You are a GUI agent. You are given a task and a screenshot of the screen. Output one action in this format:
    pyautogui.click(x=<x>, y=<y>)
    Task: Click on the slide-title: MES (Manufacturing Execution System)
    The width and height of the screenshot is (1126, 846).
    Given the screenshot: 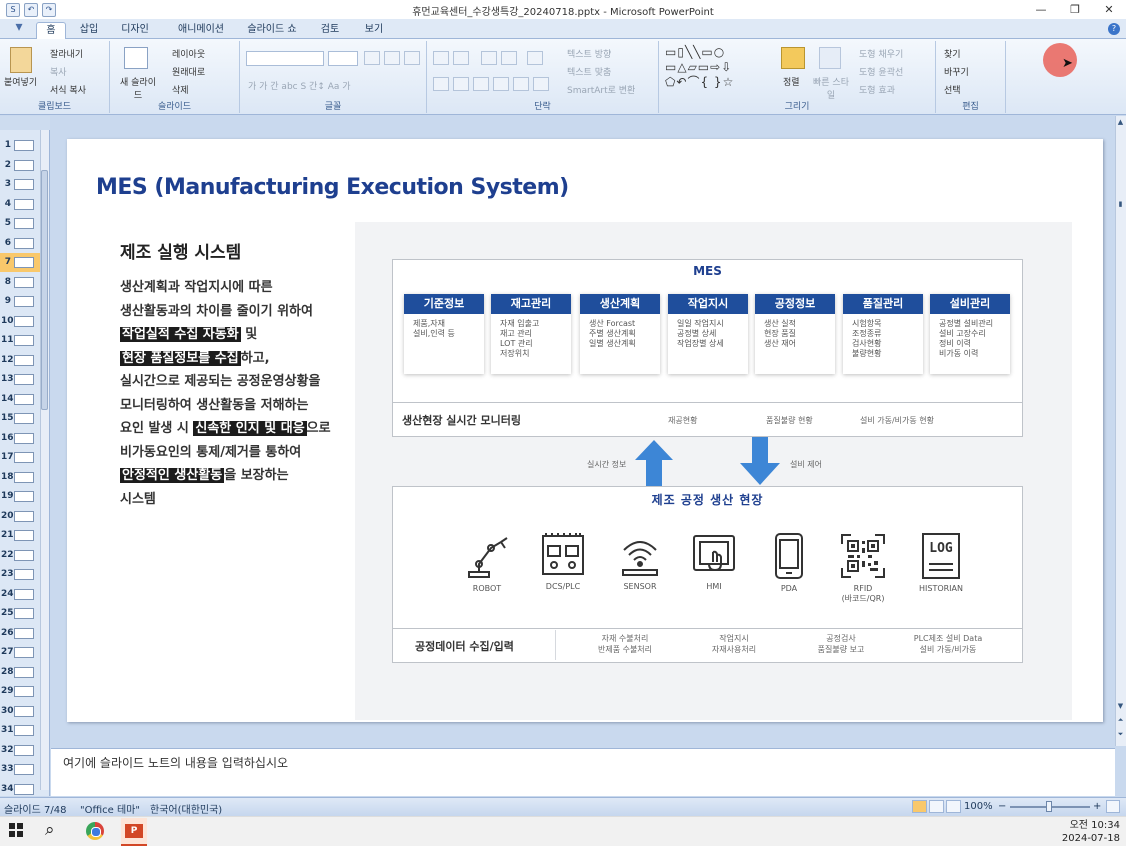 What is the action you would take?
    pyautogui.click(x=332, y=187)
    